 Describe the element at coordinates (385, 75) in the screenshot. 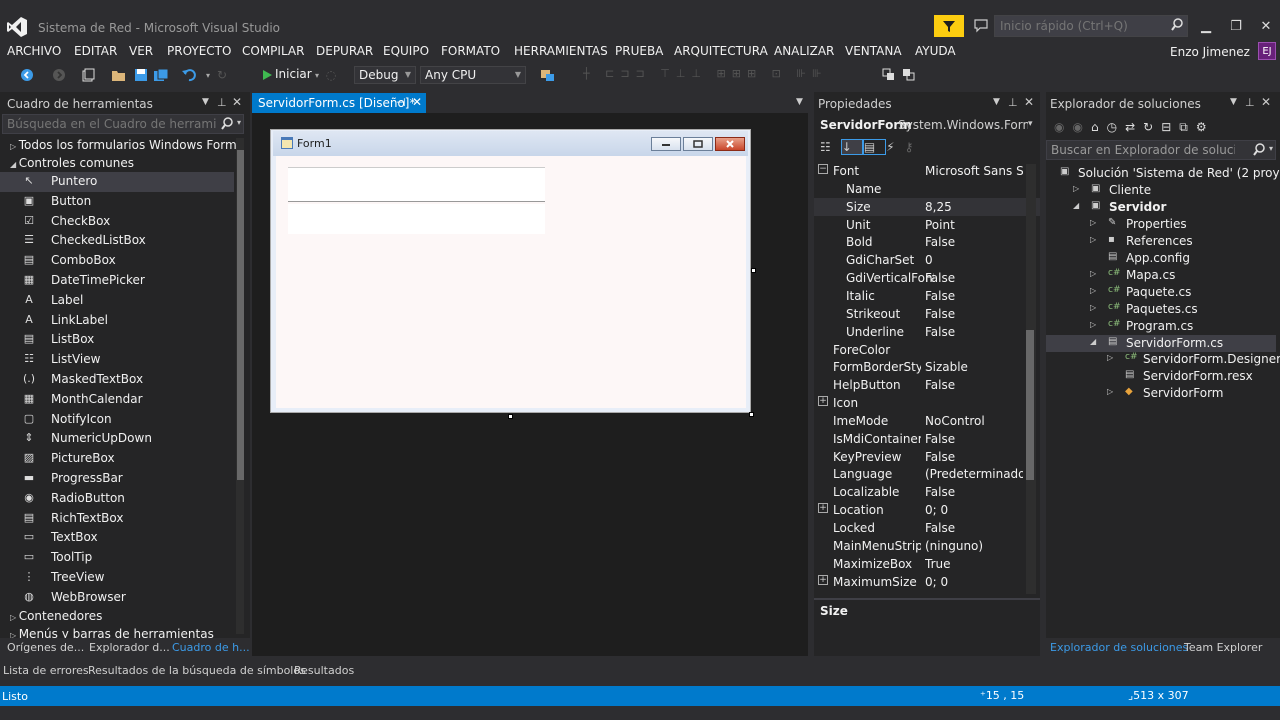

I see `solution-configurations-select: Debug ▼` at that location.